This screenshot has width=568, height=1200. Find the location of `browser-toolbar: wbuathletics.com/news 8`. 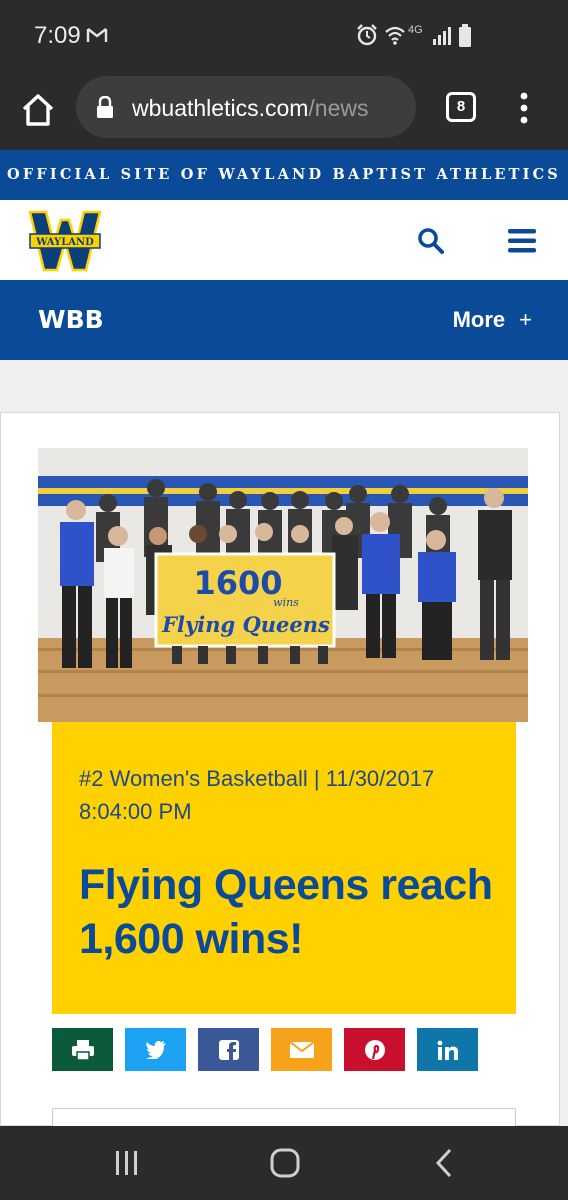

browser-toolbar: wbuathletics.com/news 8 is located at coordinates (284, 111).